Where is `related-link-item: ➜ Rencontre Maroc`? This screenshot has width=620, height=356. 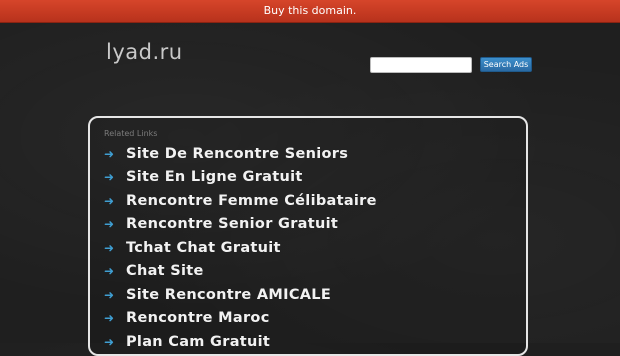 related-link-item: ➜ Rencontre Maroc is located at coordinates (240, 319).